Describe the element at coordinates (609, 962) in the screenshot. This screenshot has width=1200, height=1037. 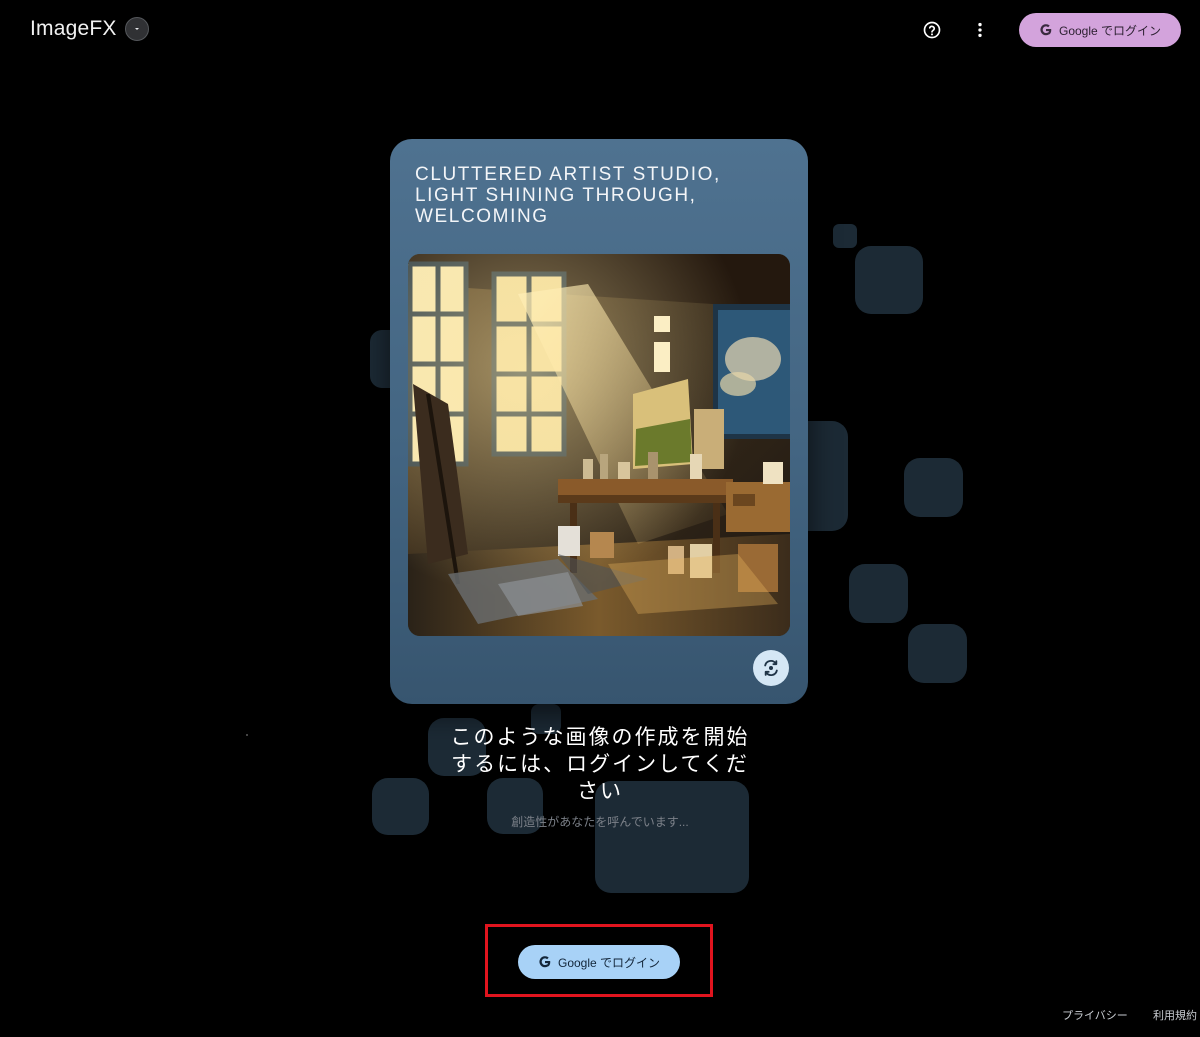
I see `main-login-label: Google でログイン` at that location.